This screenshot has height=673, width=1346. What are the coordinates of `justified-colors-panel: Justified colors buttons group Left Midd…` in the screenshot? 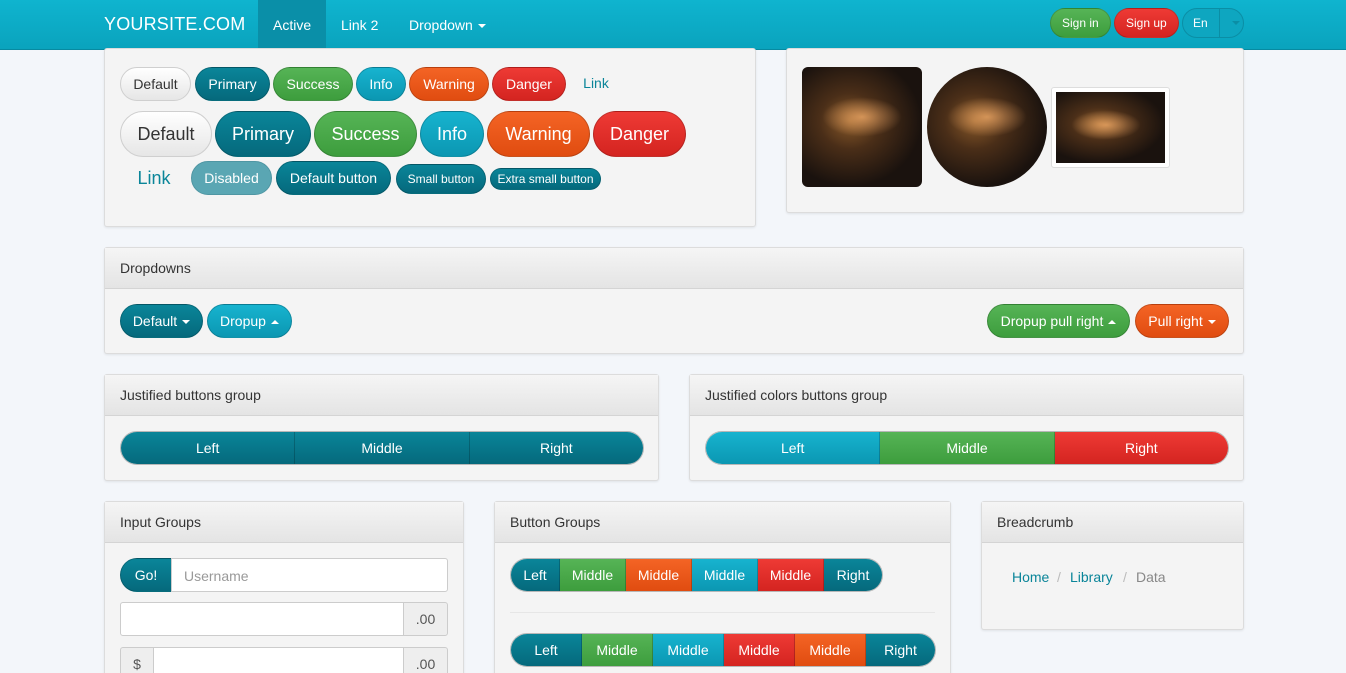 It's located at (966, 427).